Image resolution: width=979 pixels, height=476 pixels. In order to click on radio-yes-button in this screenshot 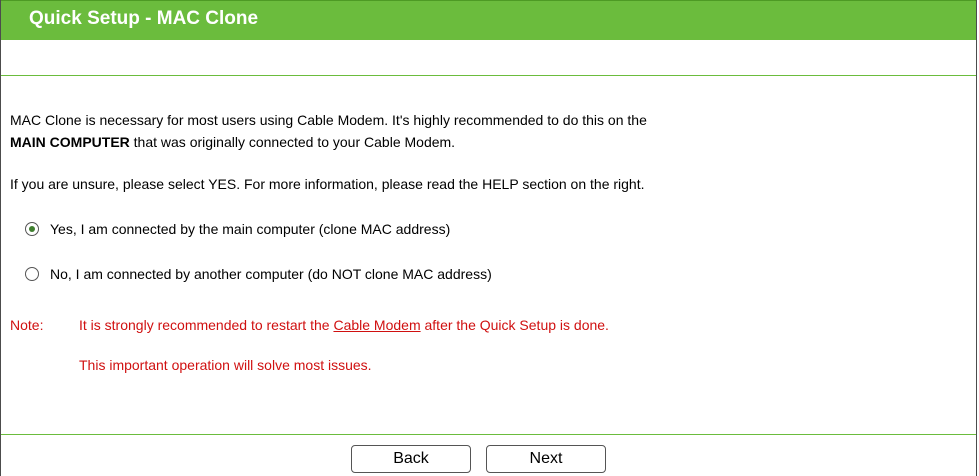, I will do `click(32, 229)`.